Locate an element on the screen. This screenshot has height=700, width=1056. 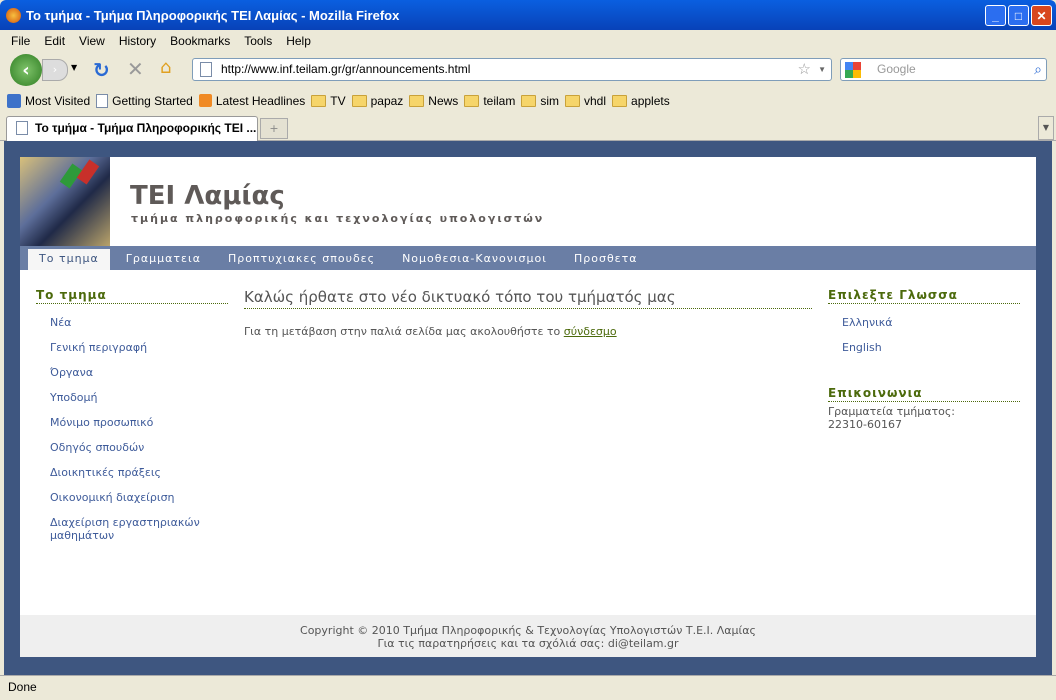
url-dropdown-icon: ▼ is located at coordinates (822, 69).